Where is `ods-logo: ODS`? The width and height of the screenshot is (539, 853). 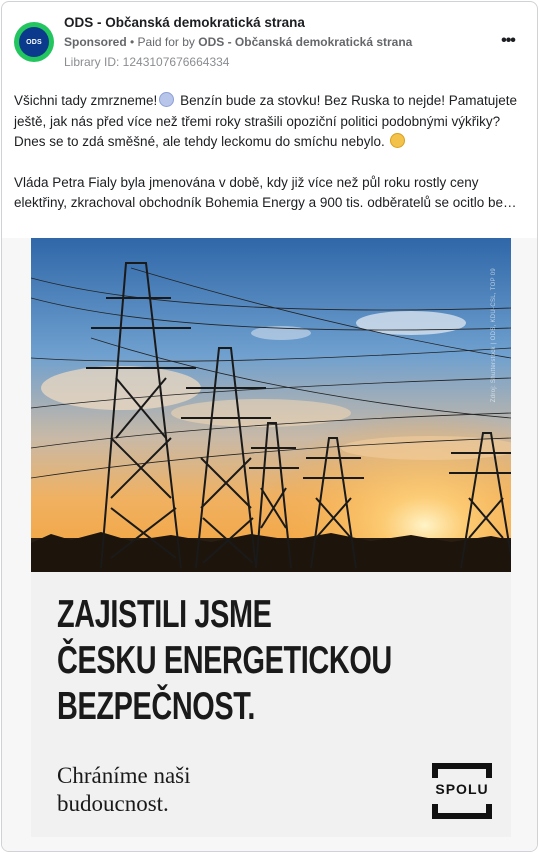
ods-logo: ODS is located at coordinates (34, 42).